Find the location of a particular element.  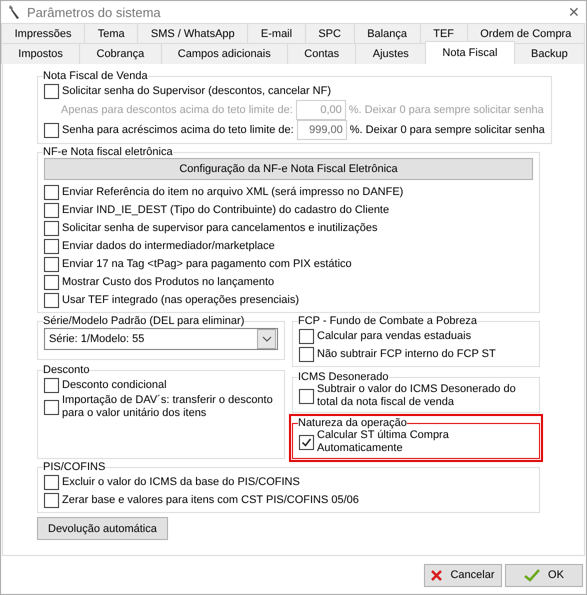

tab: Balança is located at coordinates (387, 33).